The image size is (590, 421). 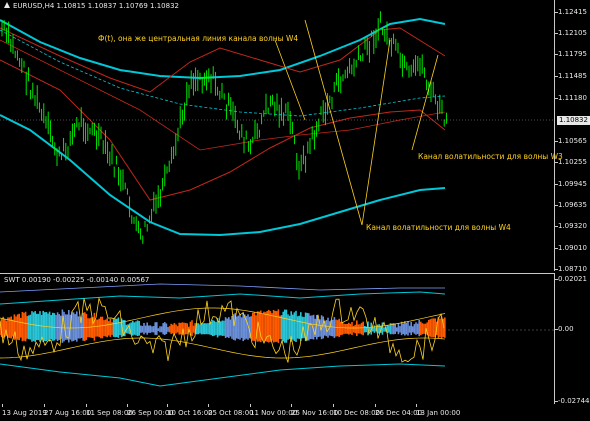 What do you see at coordinates (571, 269) in the screenshot?
I see `price-tick: 1.08710` at bounding box center [571, 269].